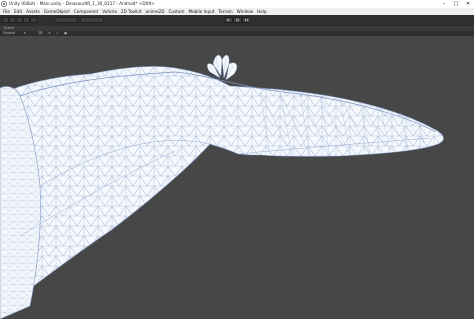 The height and width of the screenshot is (319, 474). What do you see at coordinates (9, 28) in the screenshot?
I see `scene-tab-label: Scene` at bounding box center [9, 28].